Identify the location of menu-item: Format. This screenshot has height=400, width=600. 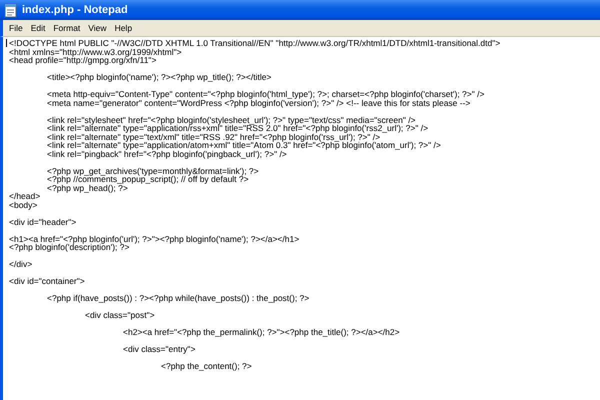
(66, 28).